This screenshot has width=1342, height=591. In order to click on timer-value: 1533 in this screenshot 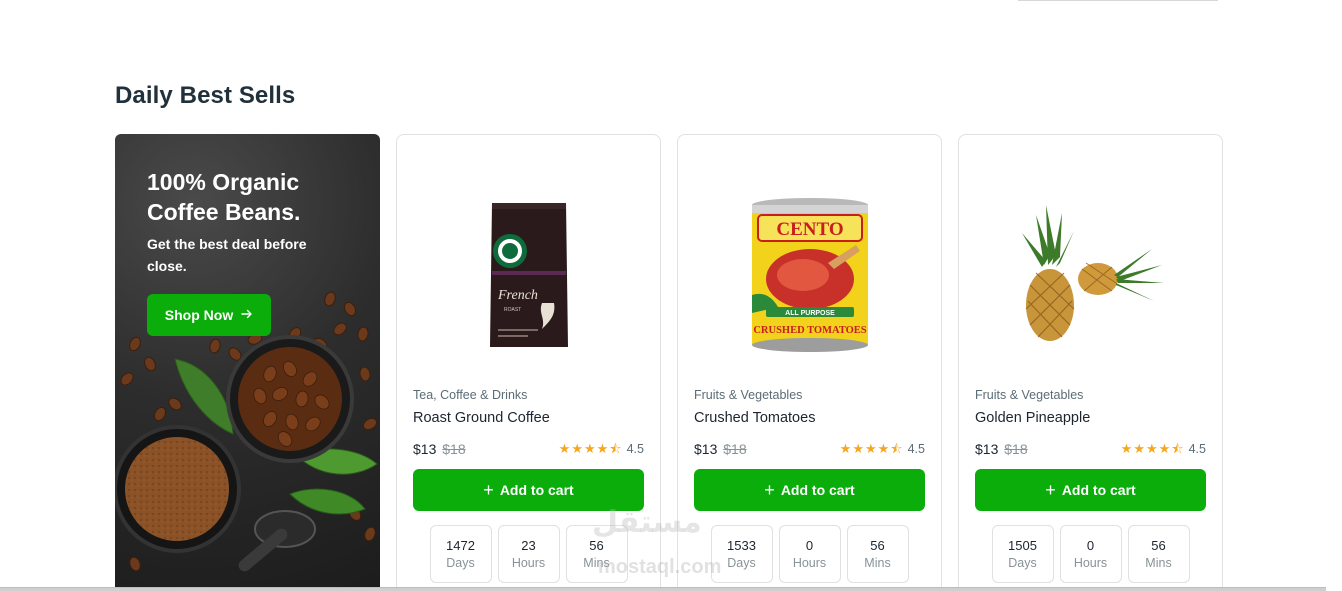, I will do `click(741, 545)`.